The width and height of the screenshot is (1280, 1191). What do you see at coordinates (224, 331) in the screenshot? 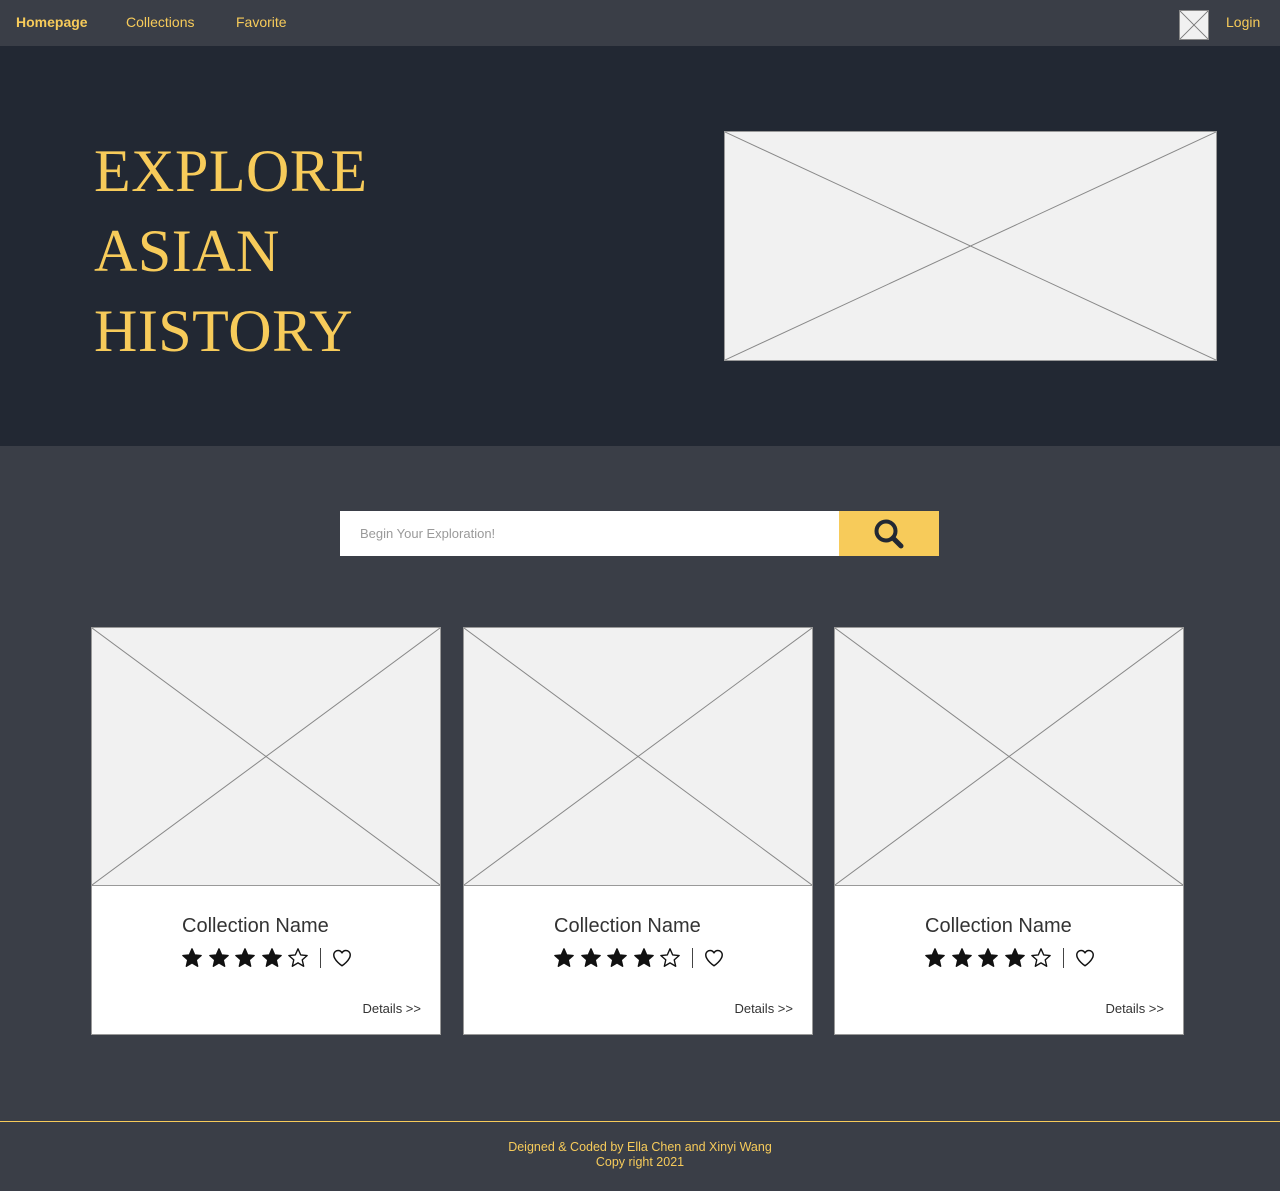
I see `hero-title-line: HISTORY` at bounding box center [224, 331].